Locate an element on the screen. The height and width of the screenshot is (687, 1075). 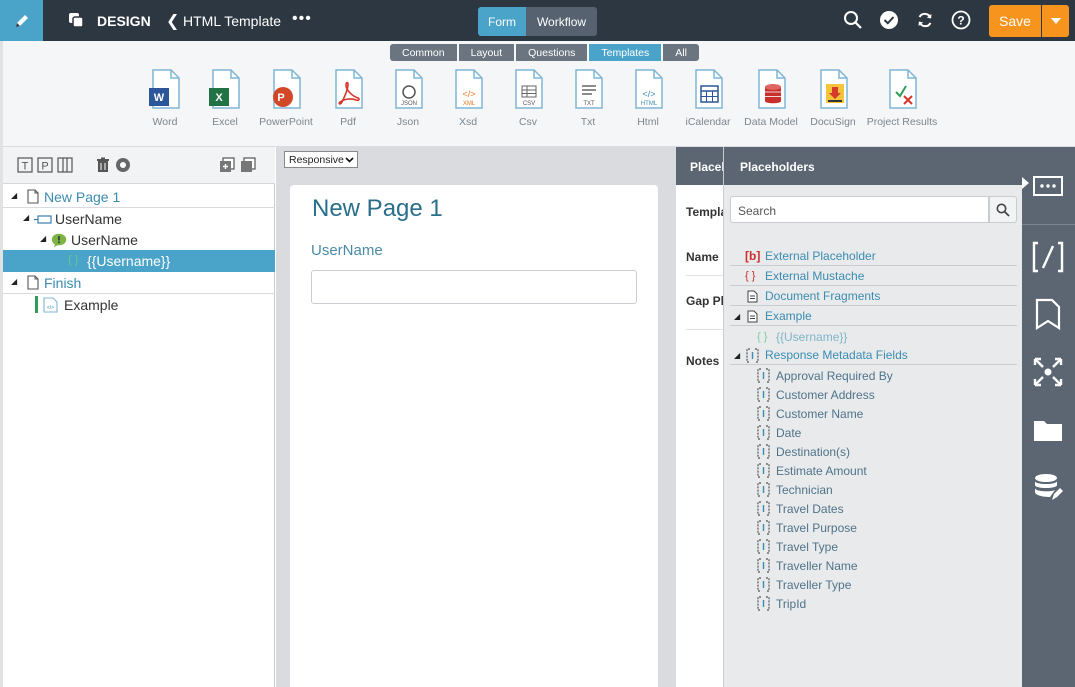
delete-icon is located at coordinates (103, 165).